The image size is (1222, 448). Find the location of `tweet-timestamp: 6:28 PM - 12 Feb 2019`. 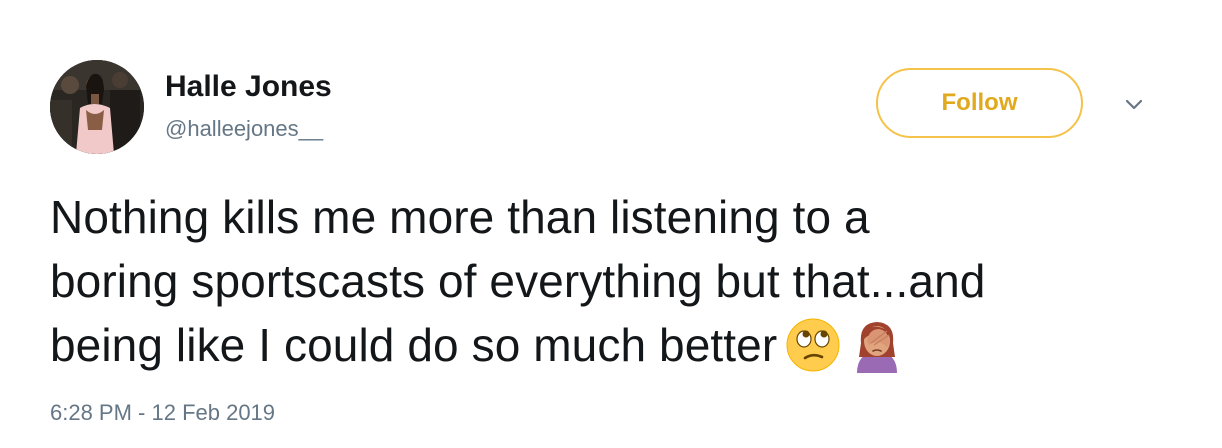

tweet-timestamp: 6:28 PM - 12 Feb 2019 is located at coordinates (162, 413).